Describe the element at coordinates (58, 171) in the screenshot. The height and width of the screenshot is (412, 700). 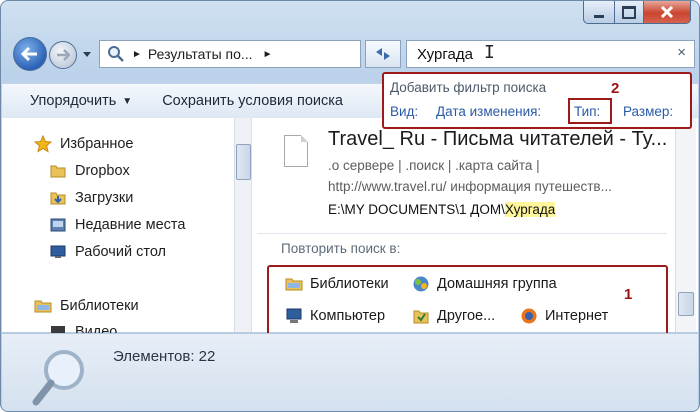
I see `folder-icon` at that location.